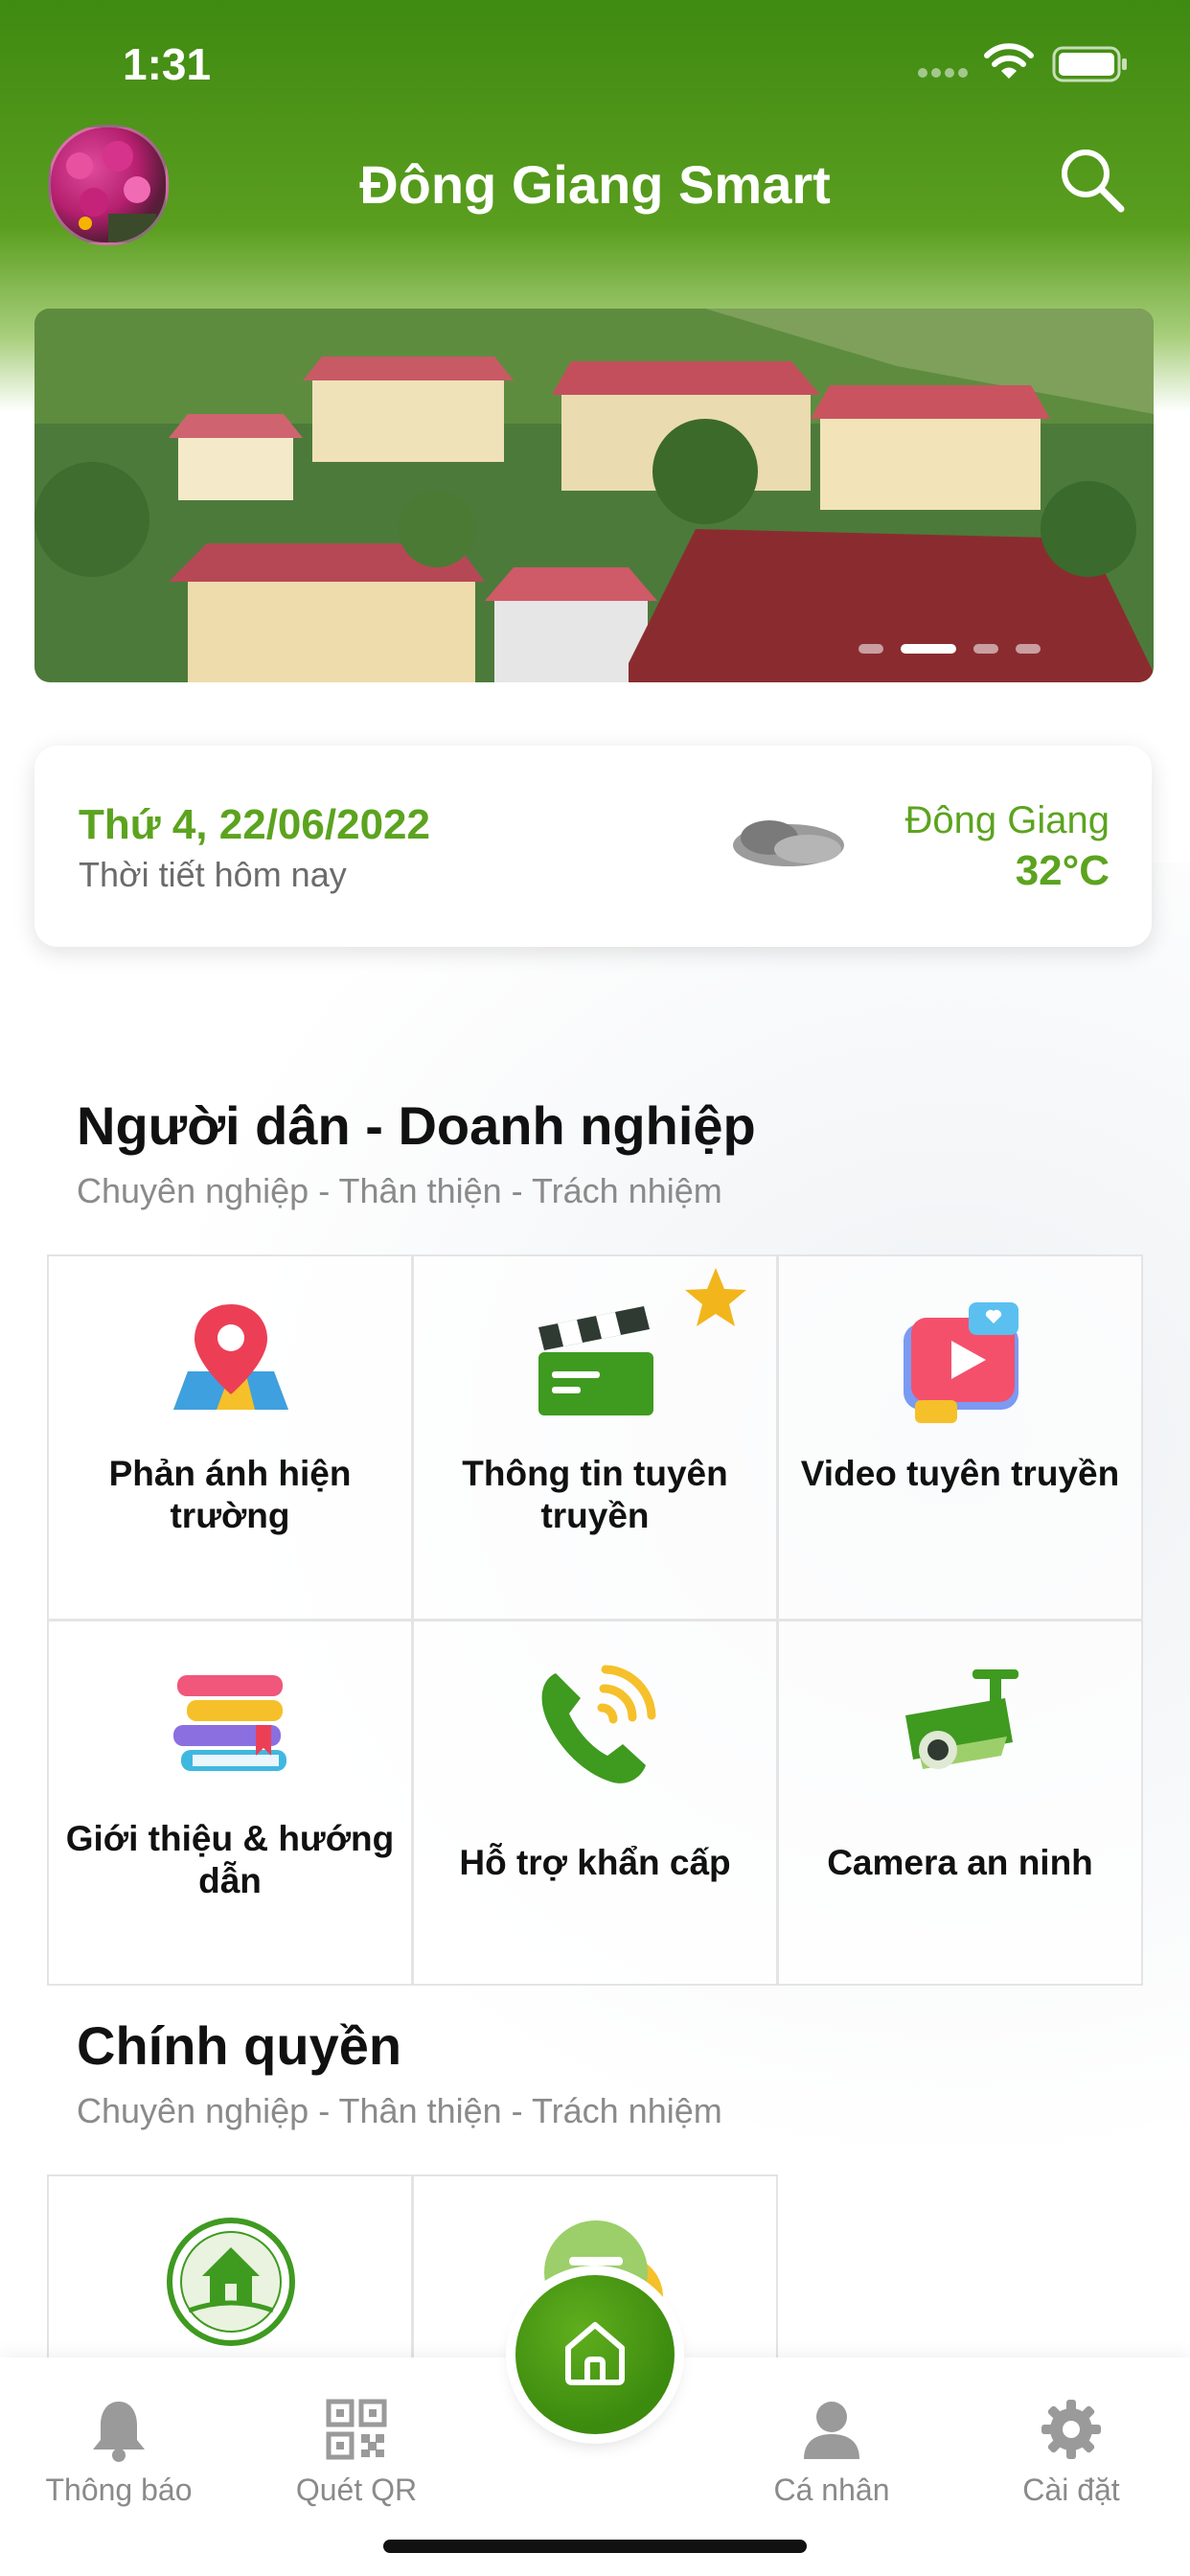 This screenshot has height=2576, width=1190. Describe the element at coordinates (595, 1803) in the screenshot. I see `tile-emergency-support: Hỗ trợ khẩn cấp` at that location.